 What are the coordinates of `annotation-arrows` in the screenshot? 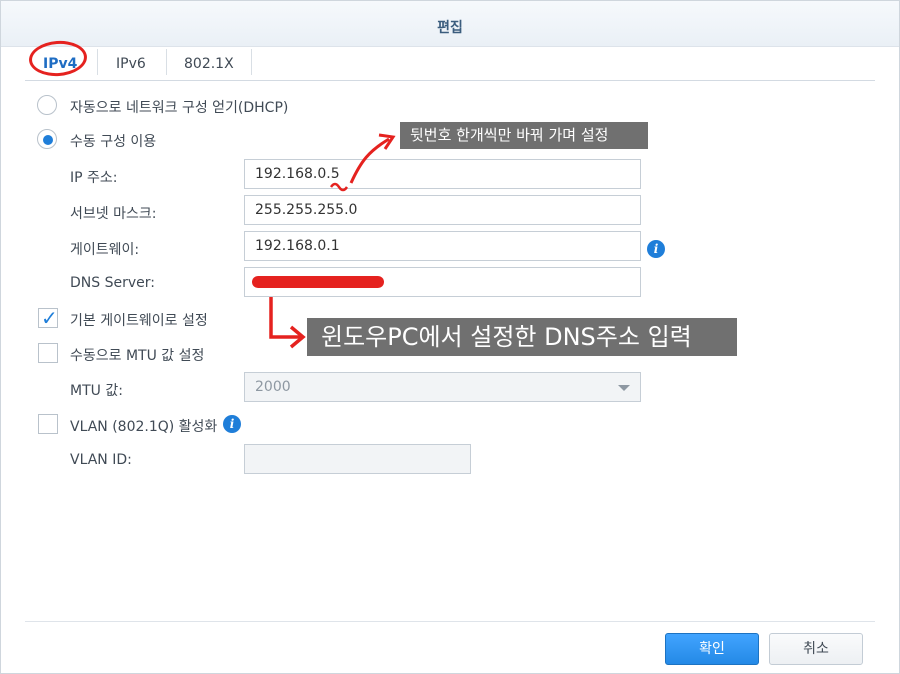 It's located at (332, 241).